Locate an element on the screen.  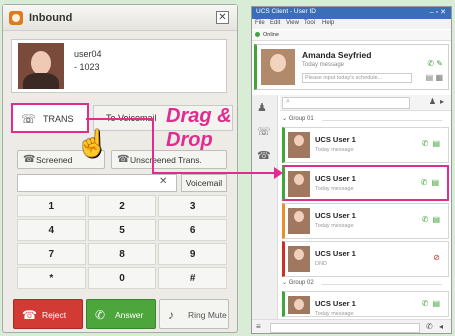
group-header-2: ⌄ Group 02 is located at coordinates (365, 284).